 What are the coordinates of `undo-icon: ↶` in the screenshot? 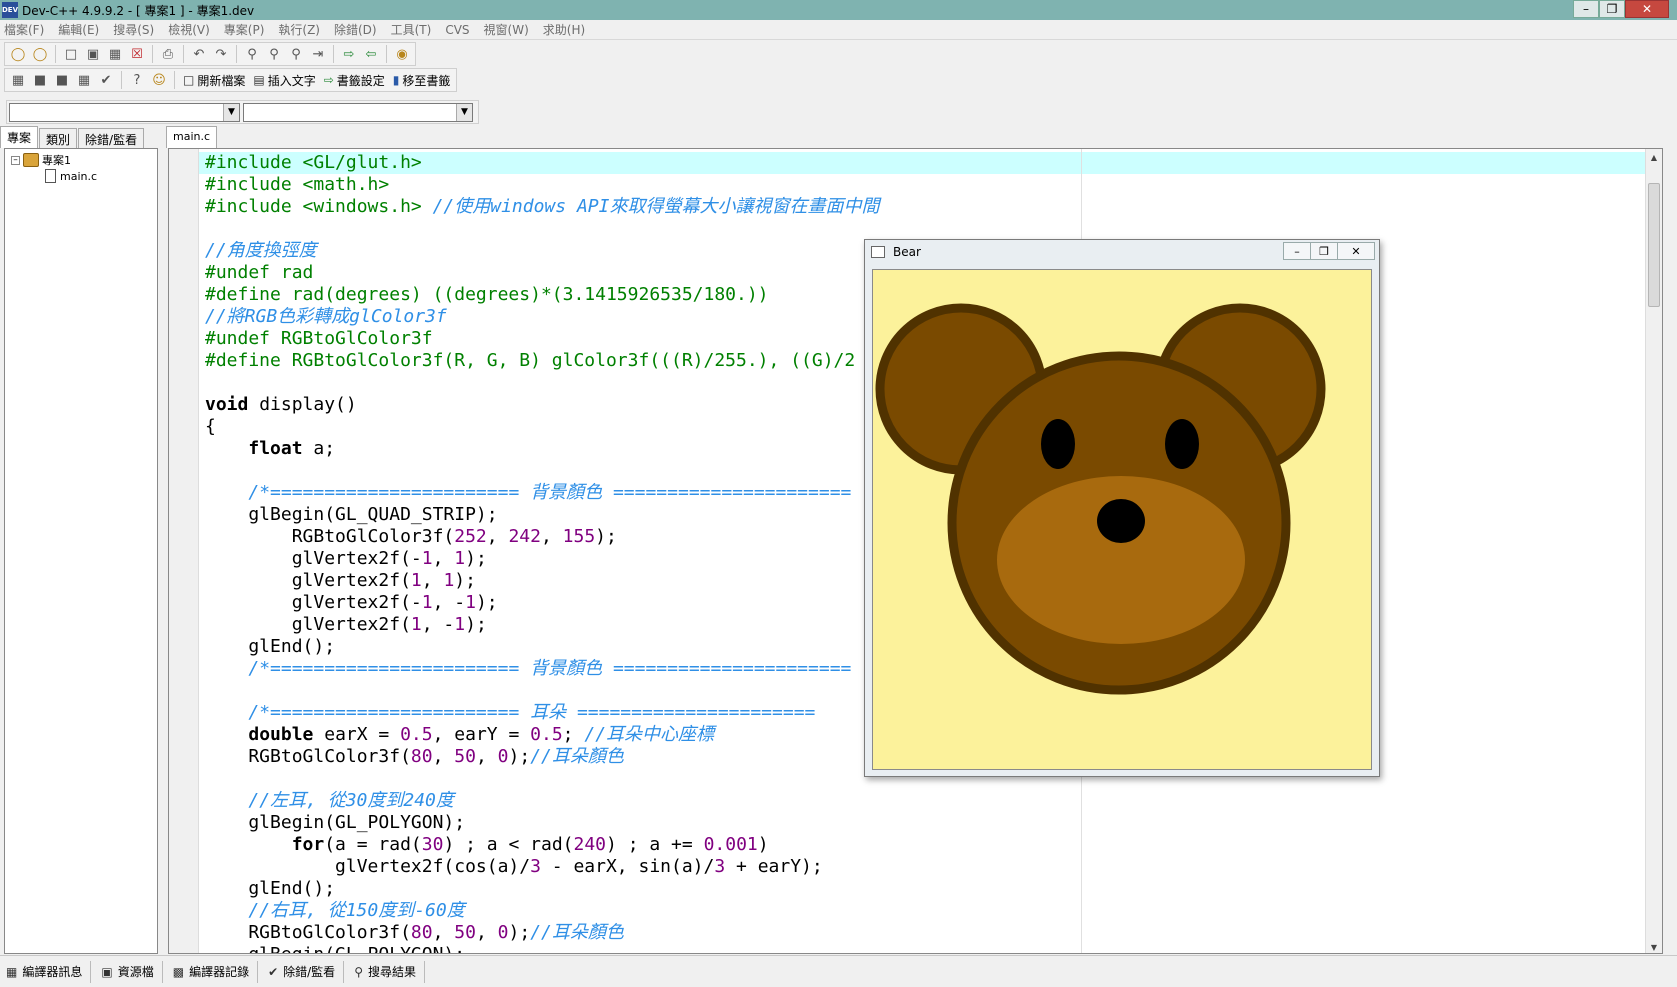 It's located at (199, 54).